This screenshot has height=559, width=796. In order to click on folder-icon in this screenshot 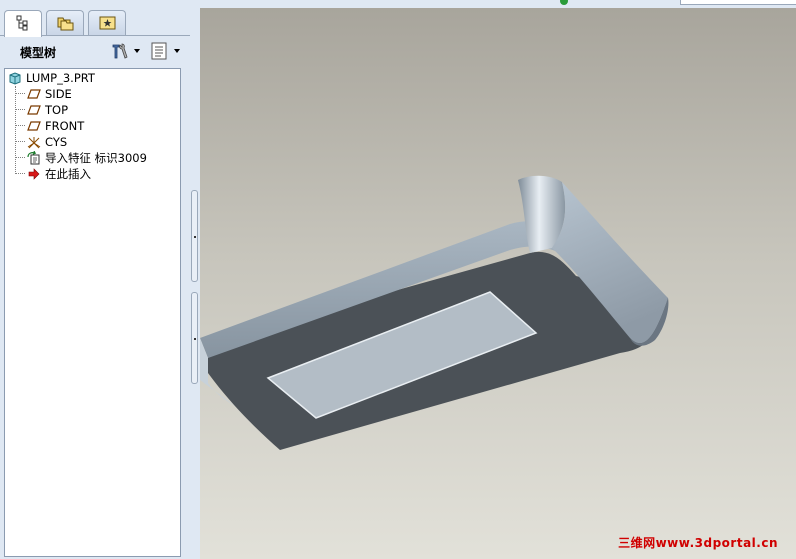, I will do `click(65, 24)`.